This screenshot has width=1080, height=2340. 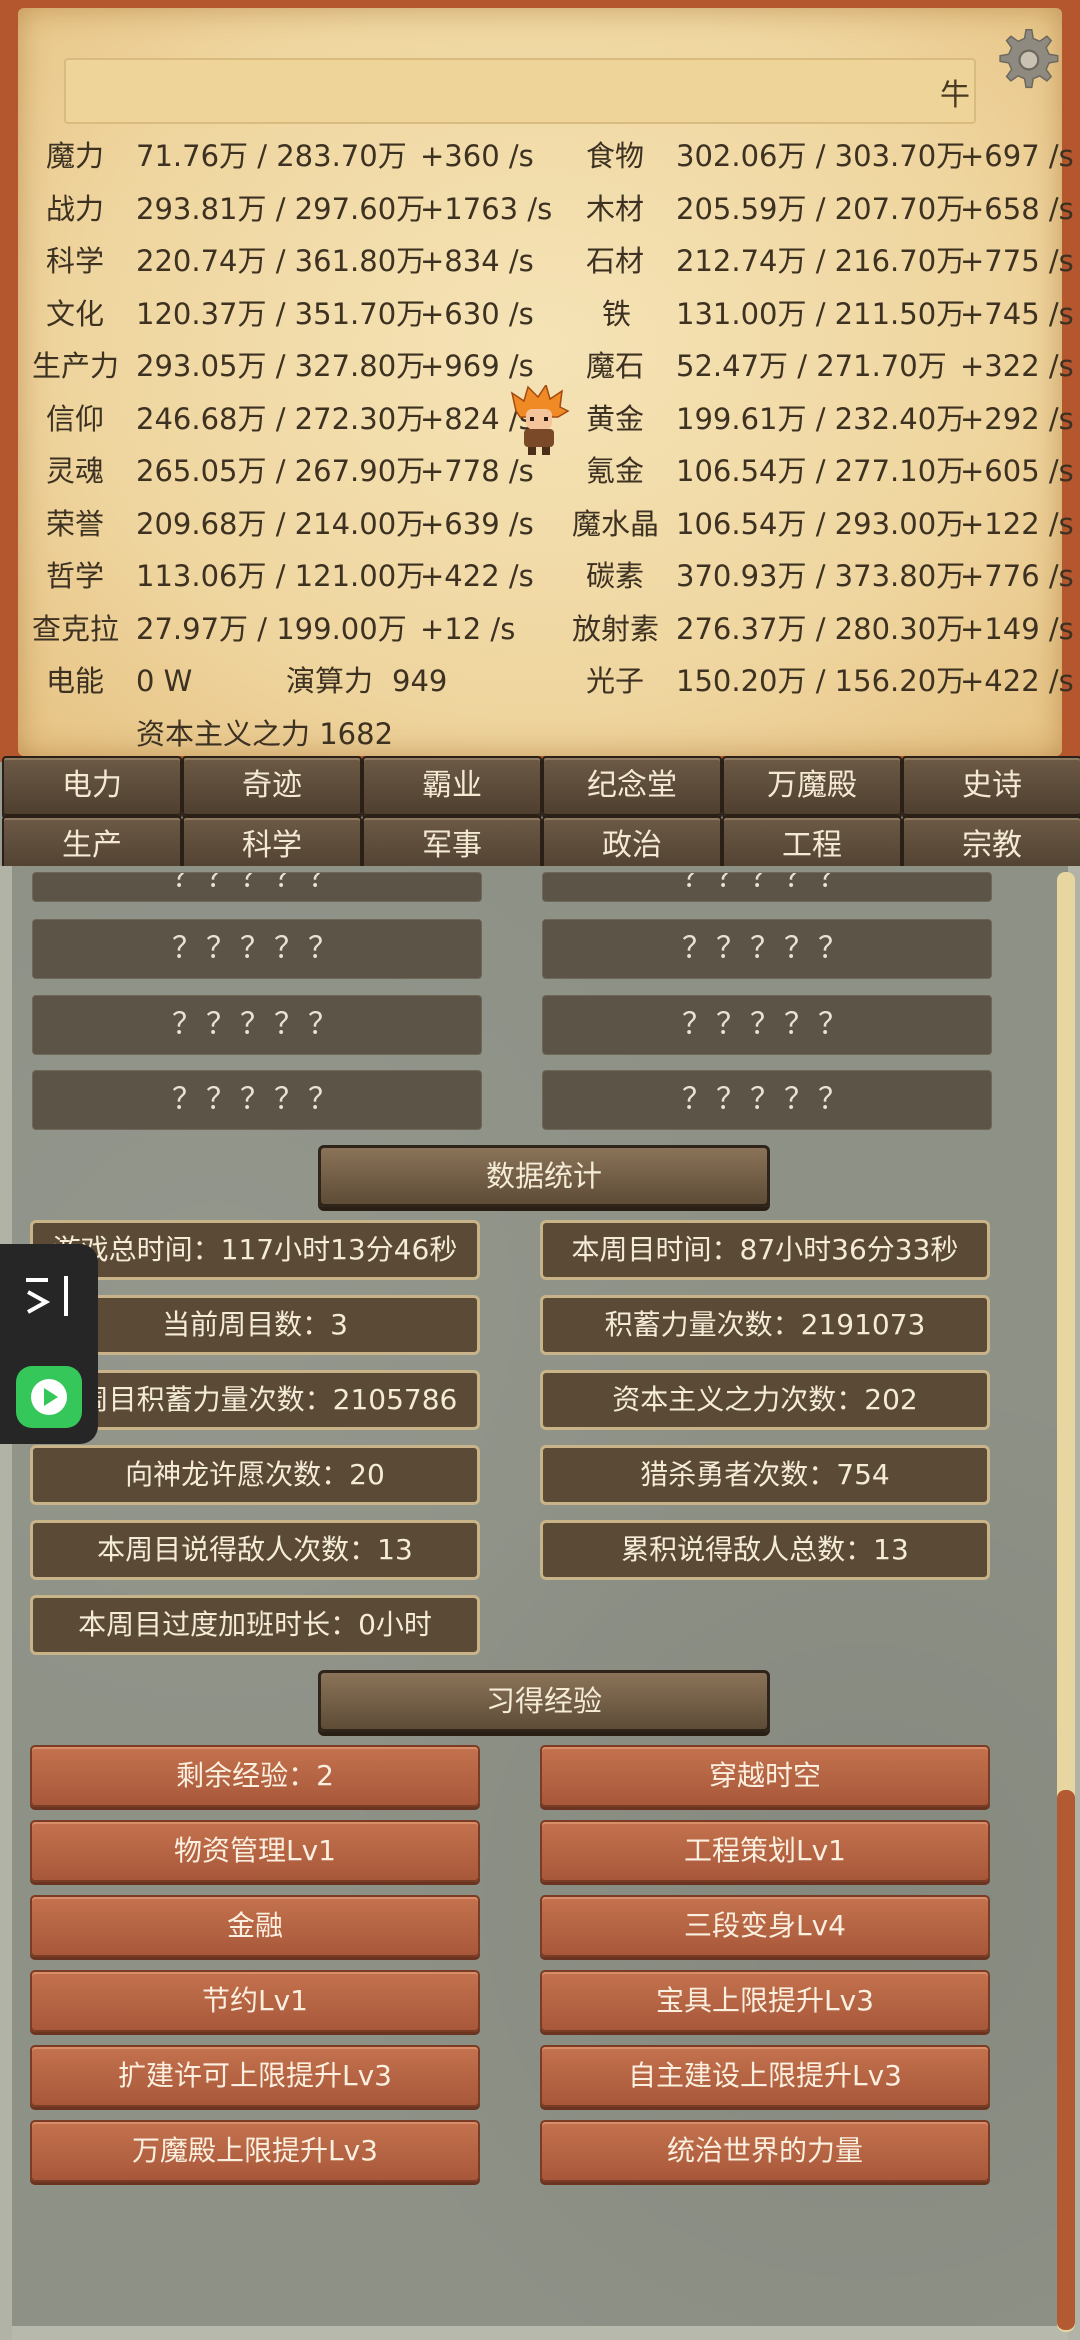 I want to click on scrollbar-thumb, so click(x=1066, y=2060).